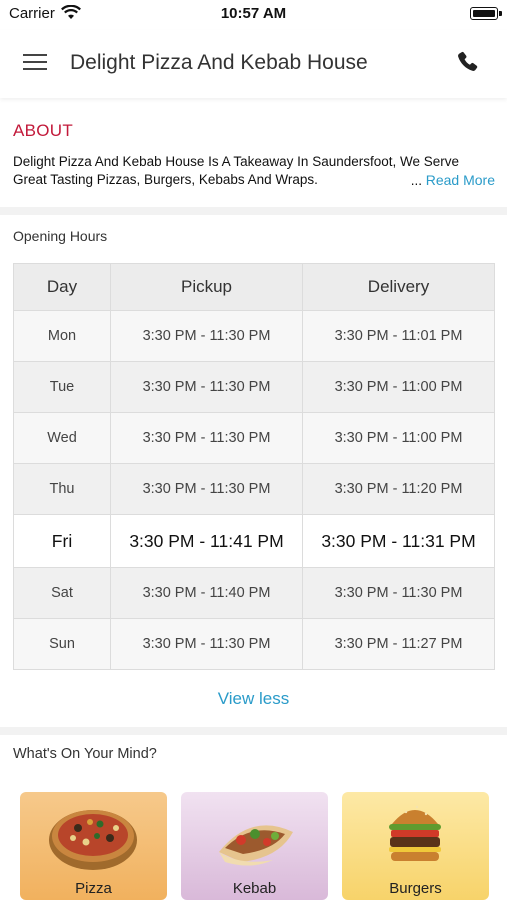 The width and height of the screenshot is (507, 900). Describe the element at coordinates (43, 130) in the screenshot. I see `about-heading: ABOUT` at that location.